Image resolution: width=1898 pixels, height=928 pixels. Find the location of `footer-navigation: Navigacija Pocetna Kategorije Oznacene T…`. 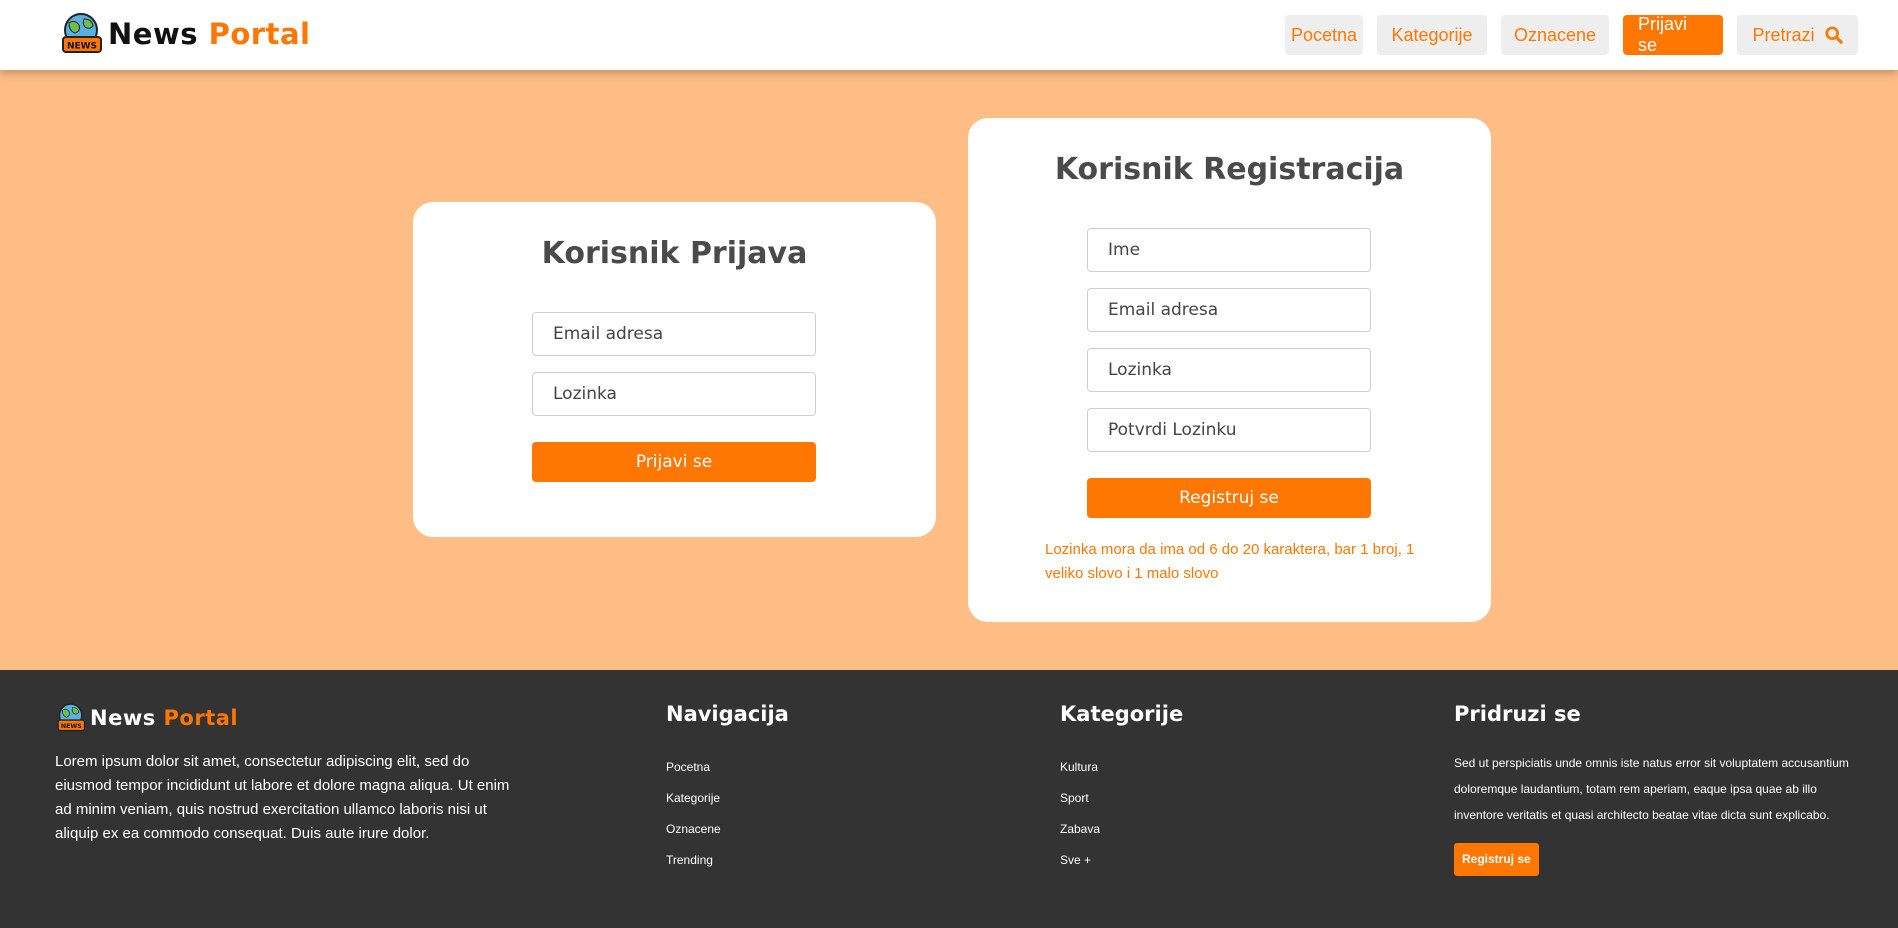

footer-navigation: Navigacija Pocetna Kategorije Oznacene T… is located at coordinates (727, 789).